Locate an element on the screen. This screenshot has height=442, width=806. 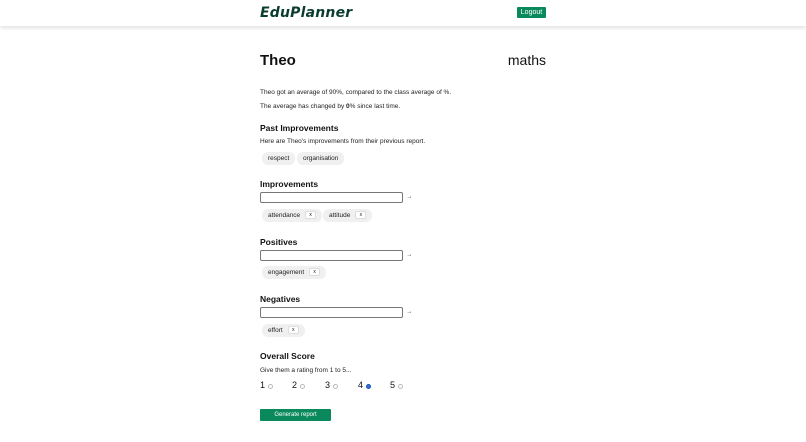
summary-change-prefix: The average has changed by is located at coordinates (303, 106).